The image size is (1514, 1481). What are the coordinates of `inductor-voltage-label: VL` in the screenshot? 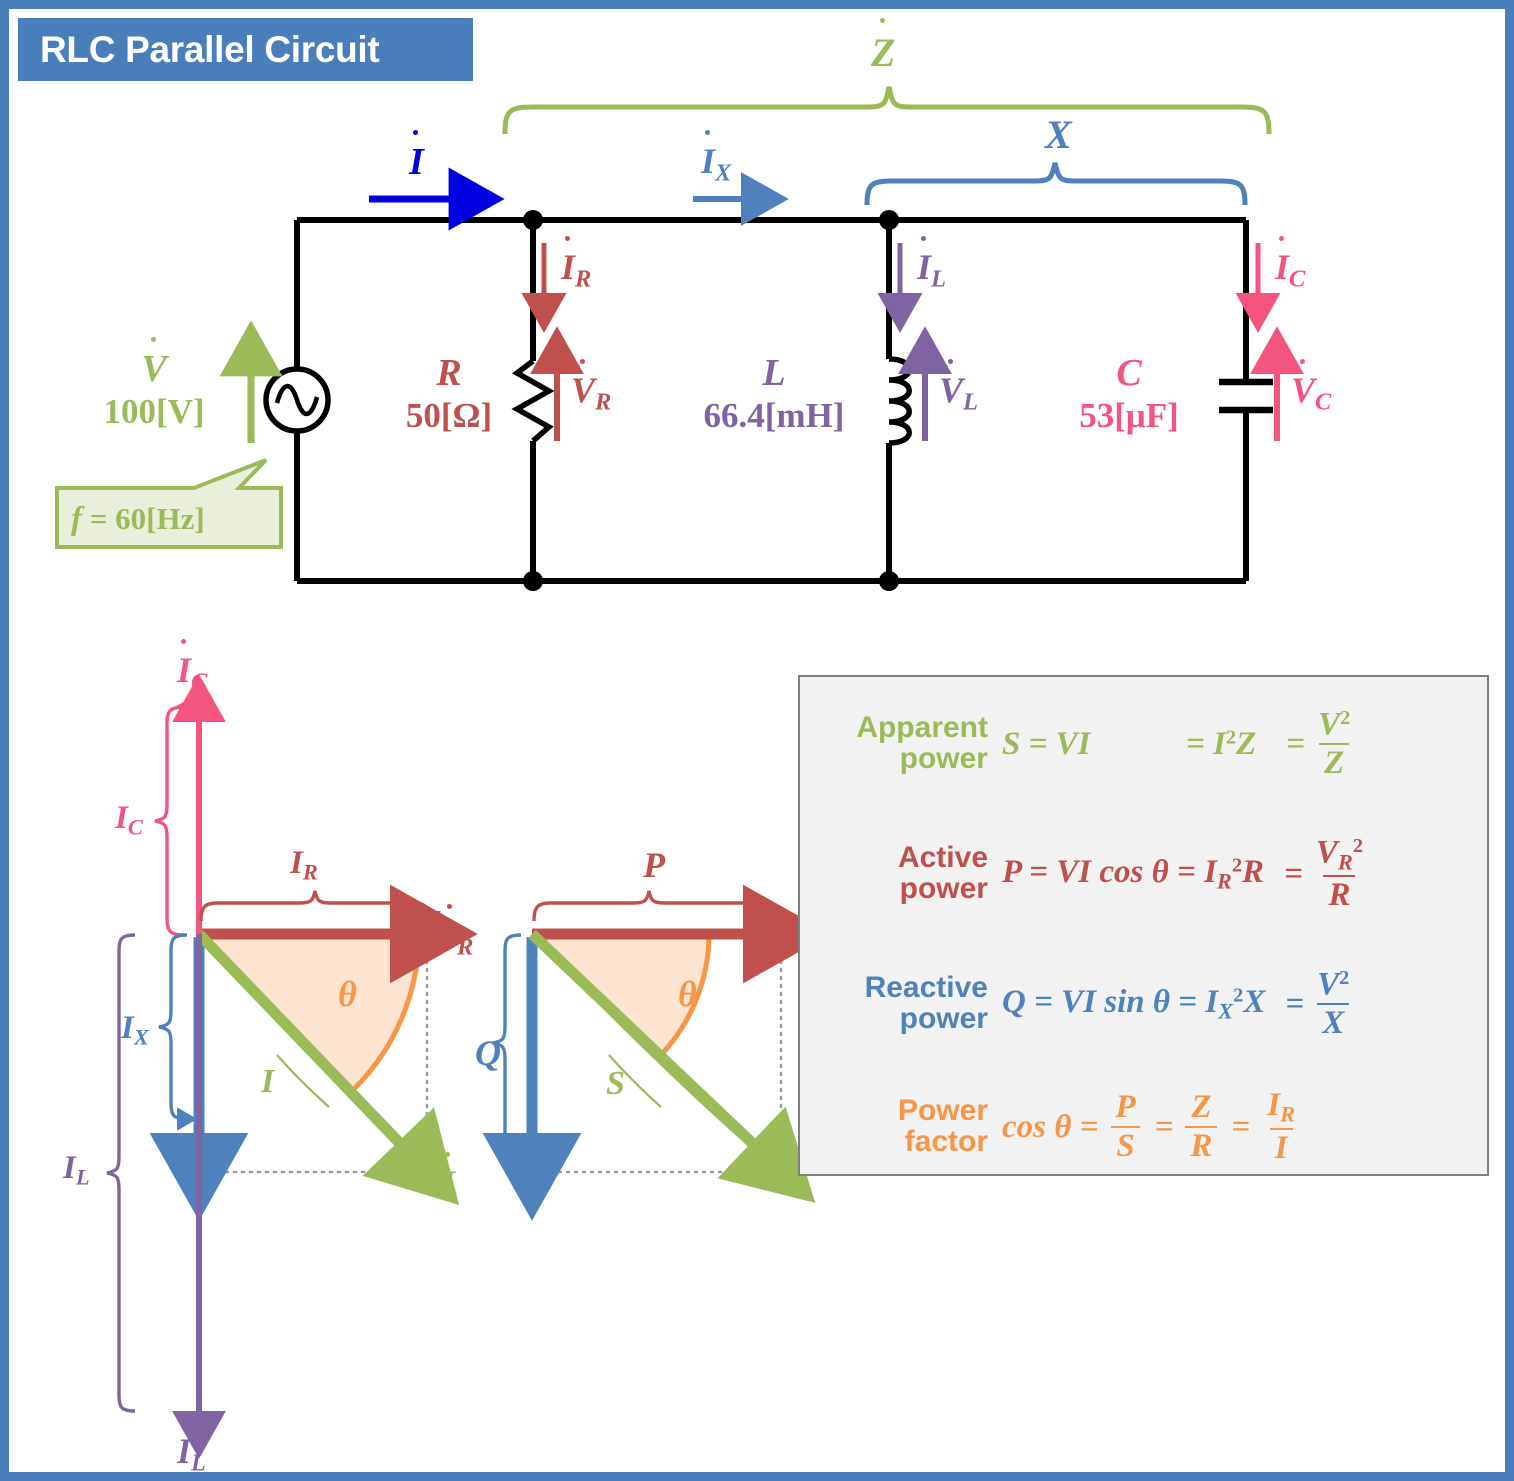 It's located at (958, 393).